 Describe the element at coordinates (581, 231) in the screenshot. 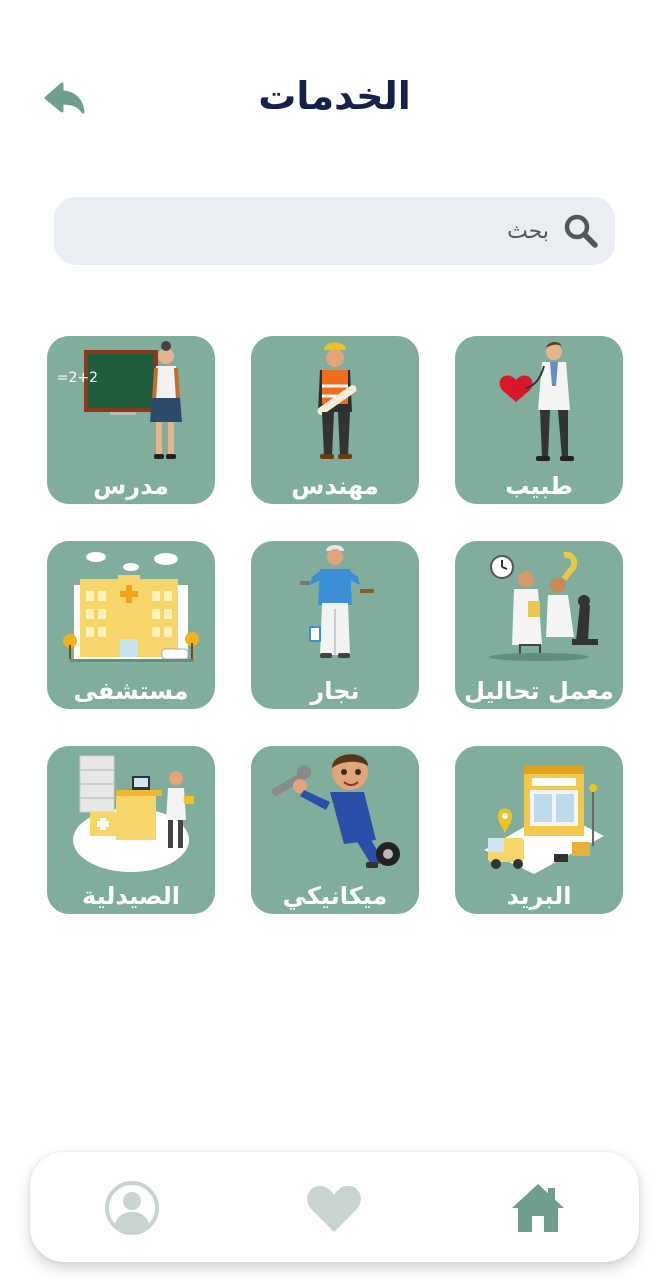

I see `search-icon` at that location.